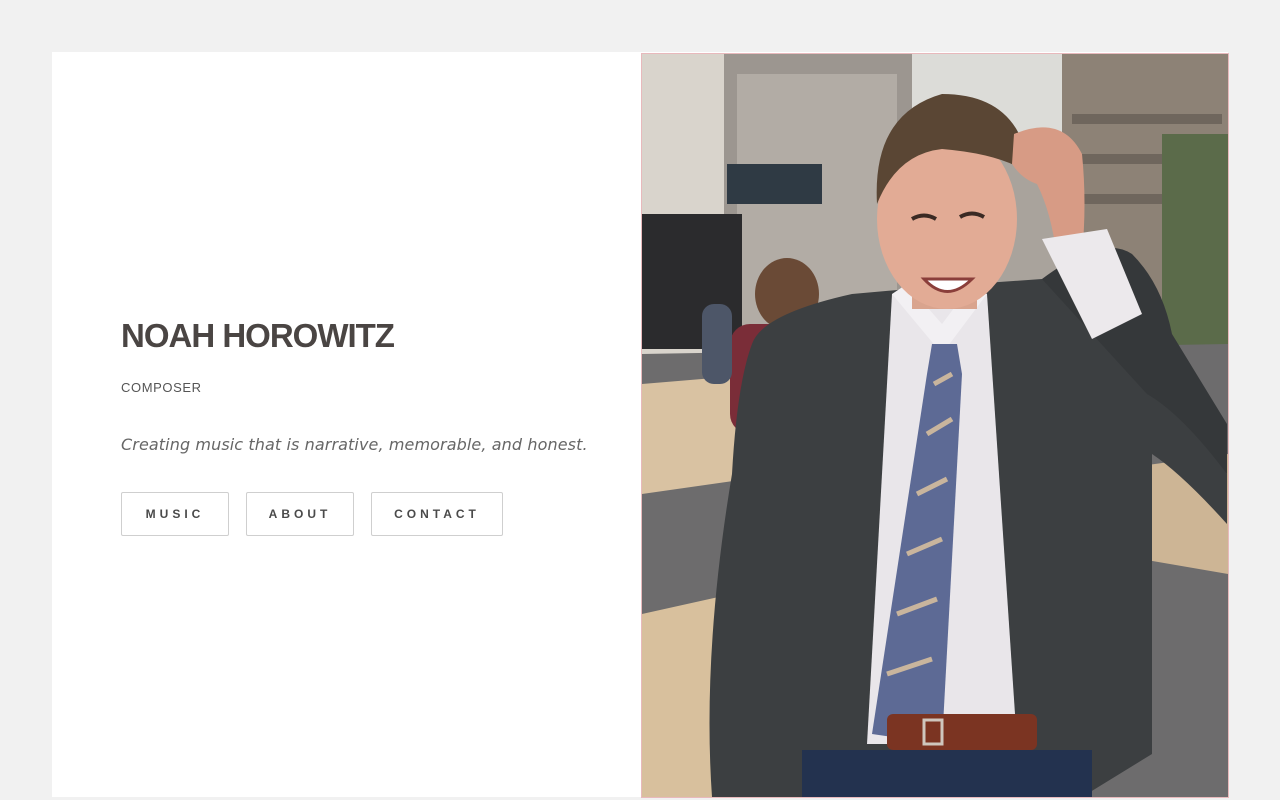 The width and height of the screenshot is (1280, 800). I want to click on about-button: ABOUT, so click(300, 514).